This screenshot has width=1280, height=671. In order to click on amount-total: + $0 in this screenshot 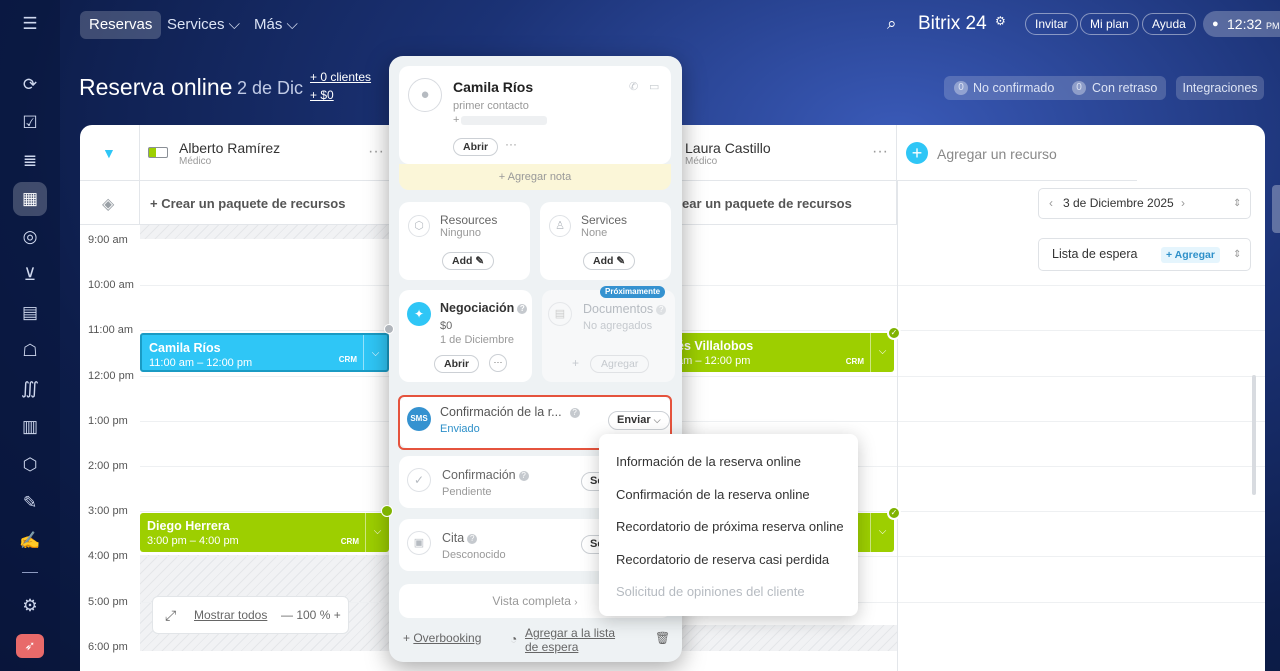, I will do `click(322, 95)`.